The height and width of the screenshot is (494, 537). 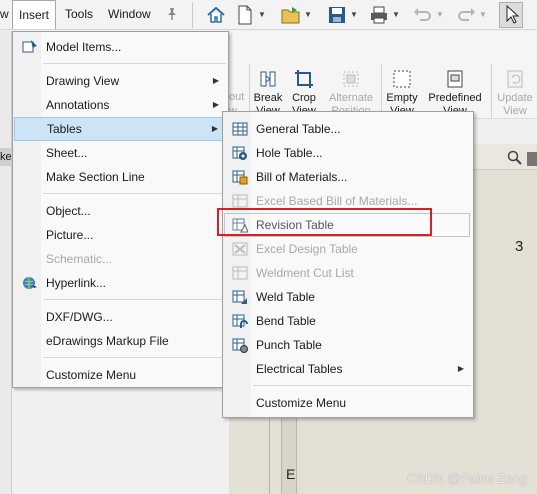 What do you see at coordinates (351, 79) in the screenshot?
I see `alternate-position-icon` at bounding box center [351, 79].